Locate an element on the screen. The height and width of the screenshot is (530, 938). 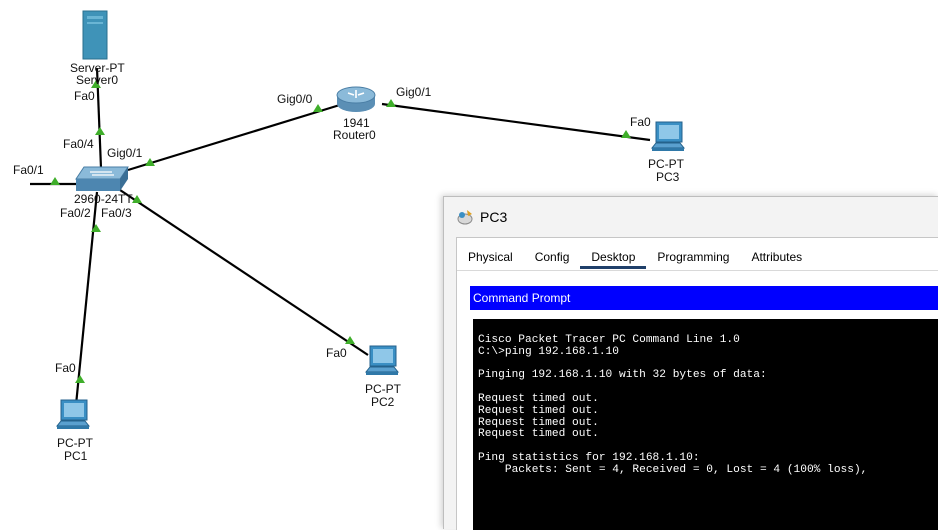
pc2-model-label: PC-PT is located at coordinates (383, 389).